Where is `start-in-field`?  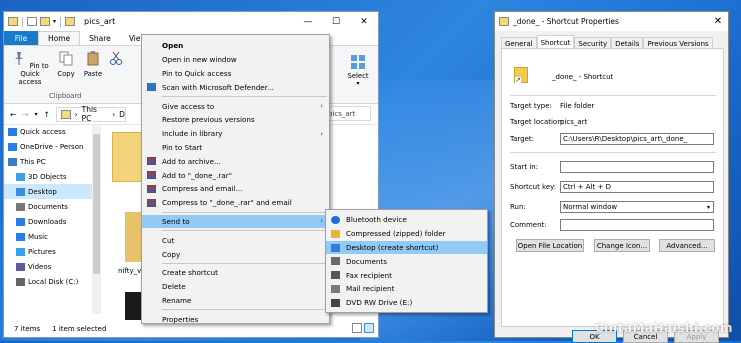 start-in-field is located at coordinates (637, 167).